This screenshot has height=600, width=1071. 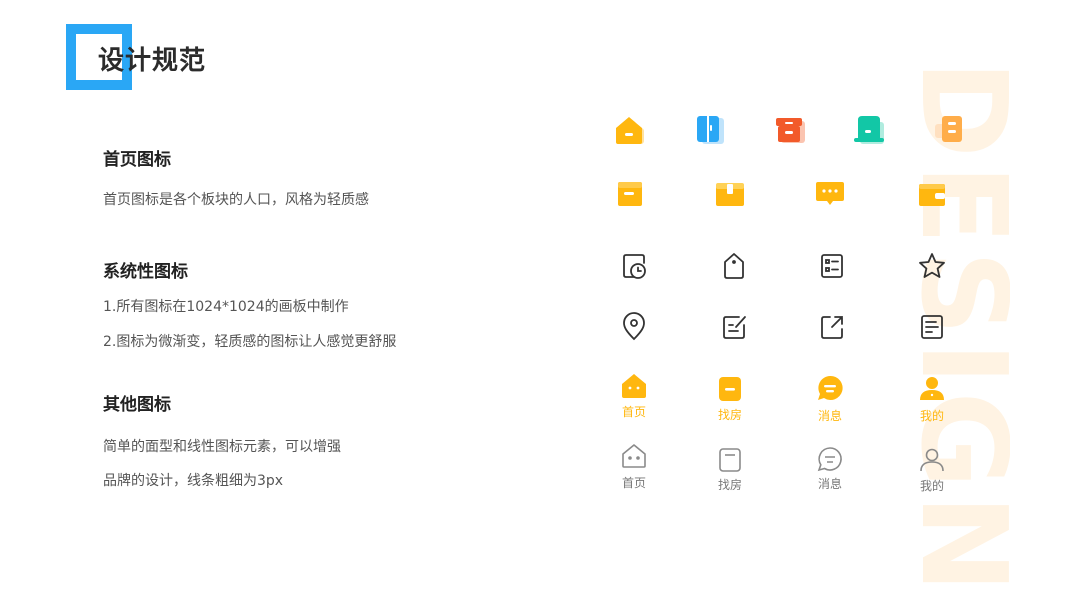 What do you see at coordinates (730, 389) in the screenshot?
I see `find-house-filled-icon` at bounding box center [730, 389].